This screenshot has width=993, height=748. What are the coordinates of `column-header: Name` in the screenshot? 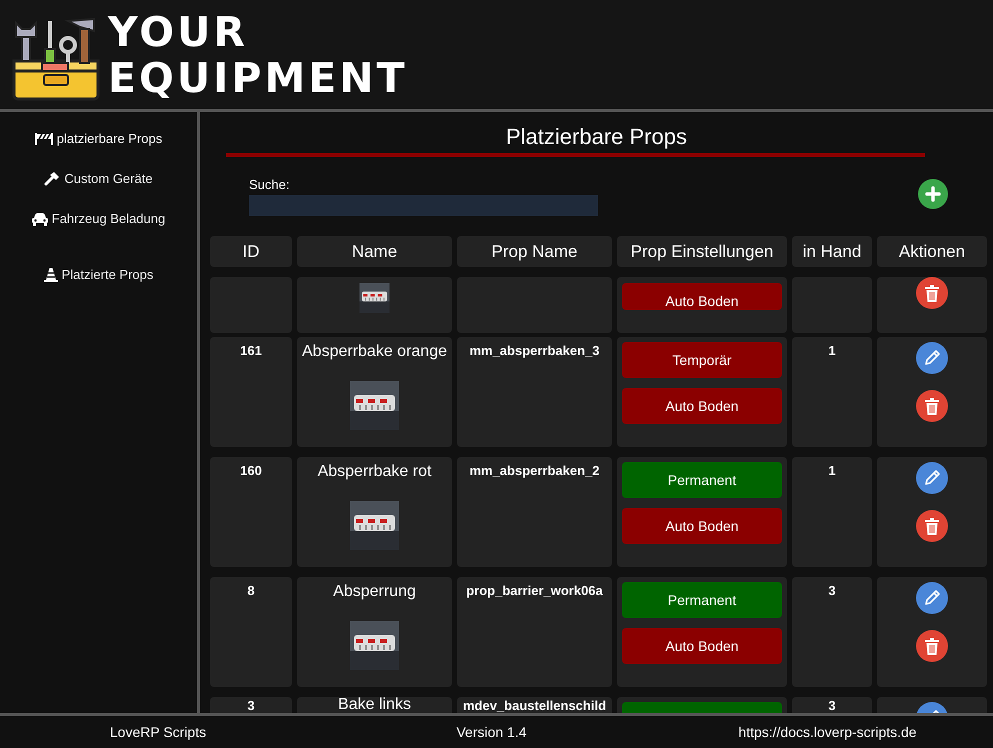 It's located at (374, 251).